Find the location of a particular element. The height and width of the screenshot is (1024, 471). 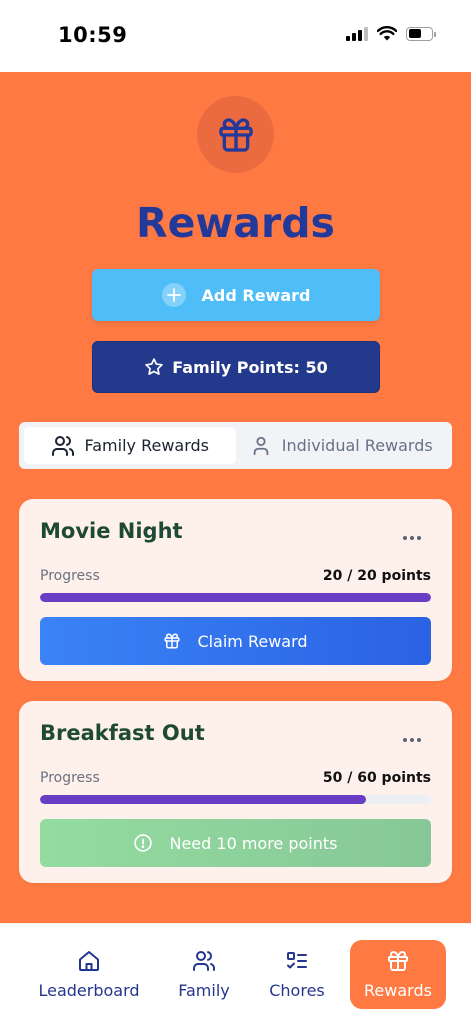

status-bar: 10:59 is located at coordinates (235, 36).